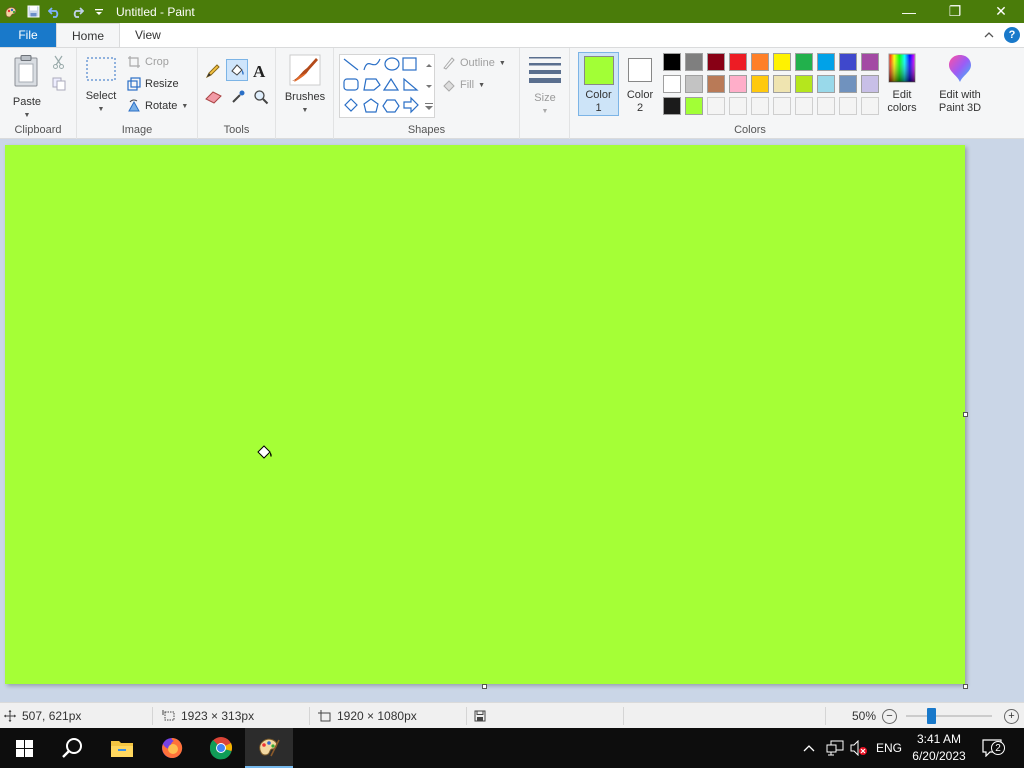 The height and width of the screenshot is (768, 1024). What do you see at coordinates (809, 748) in the screenshot?
I see `show-hidden-icons` at bounding box center [809, 748].